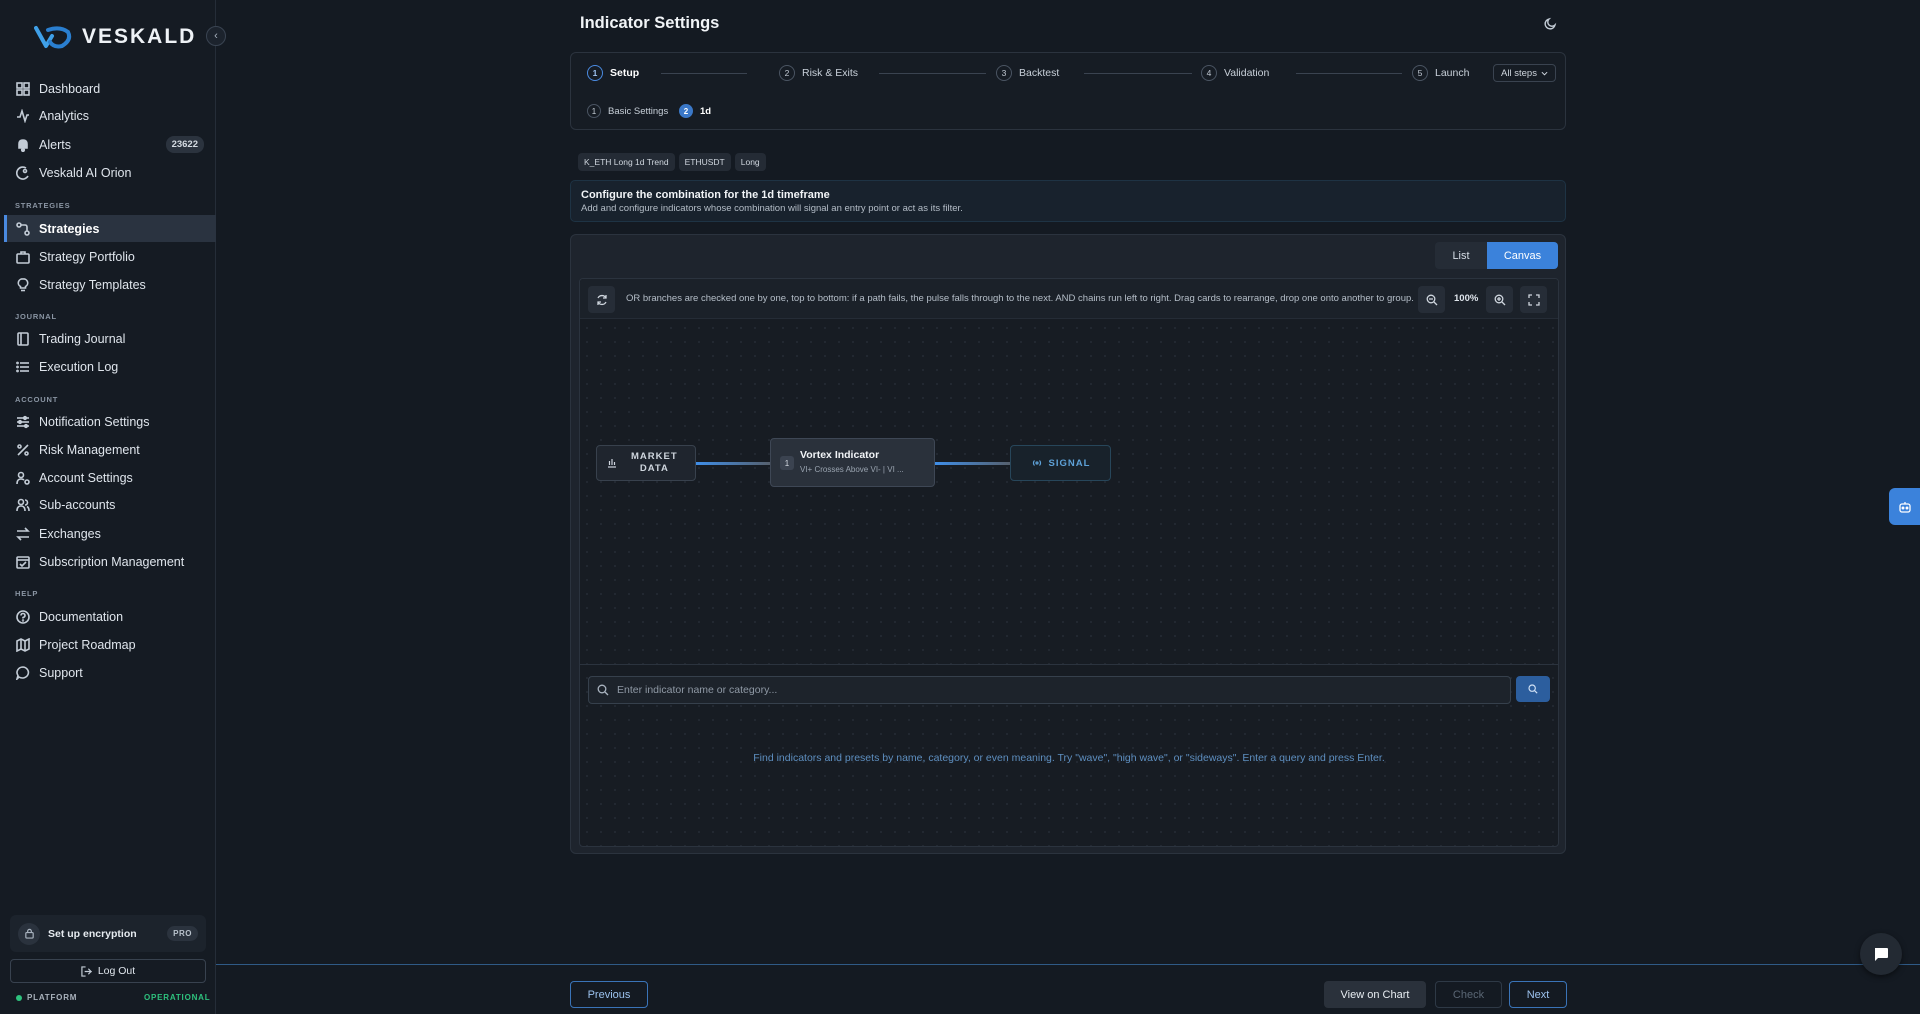  Describe the element at coordinates (706, 111) in the screenshot. I see `substep-label: 1d` at that location.